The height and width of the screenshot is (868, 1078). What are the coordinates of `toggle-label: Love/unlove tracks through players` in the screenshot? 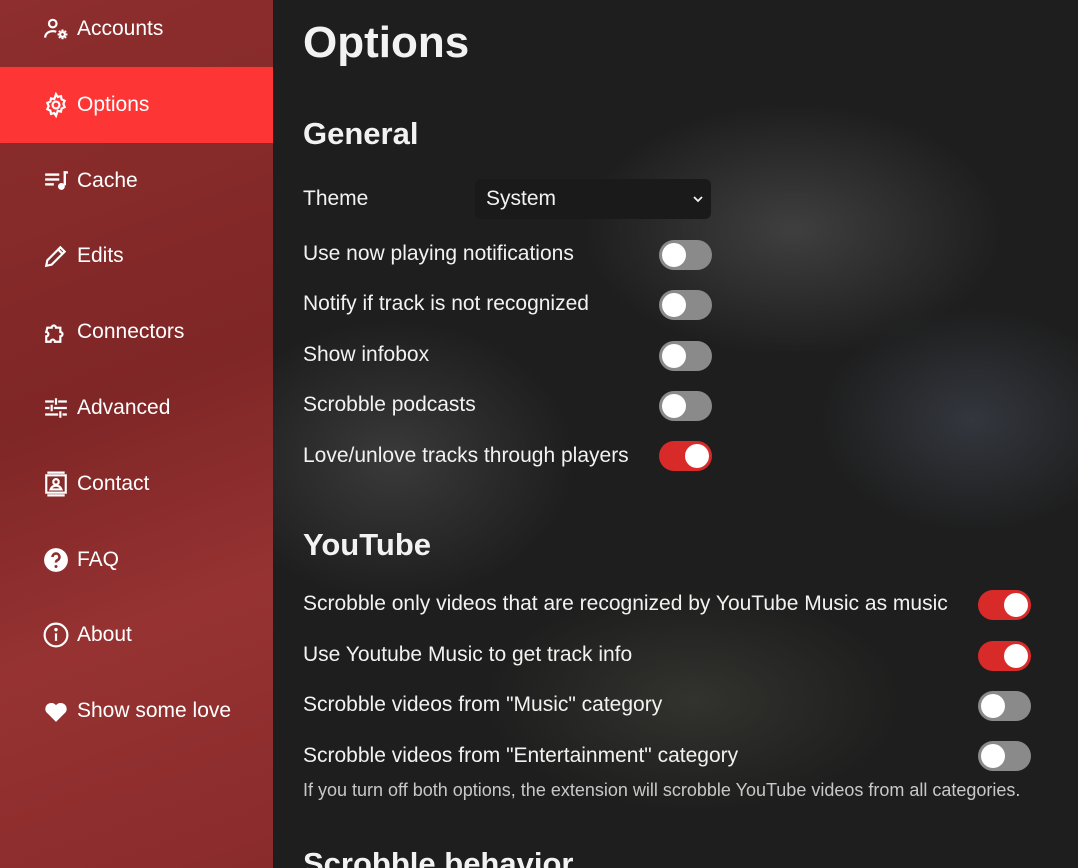 It's located at (466, 455).